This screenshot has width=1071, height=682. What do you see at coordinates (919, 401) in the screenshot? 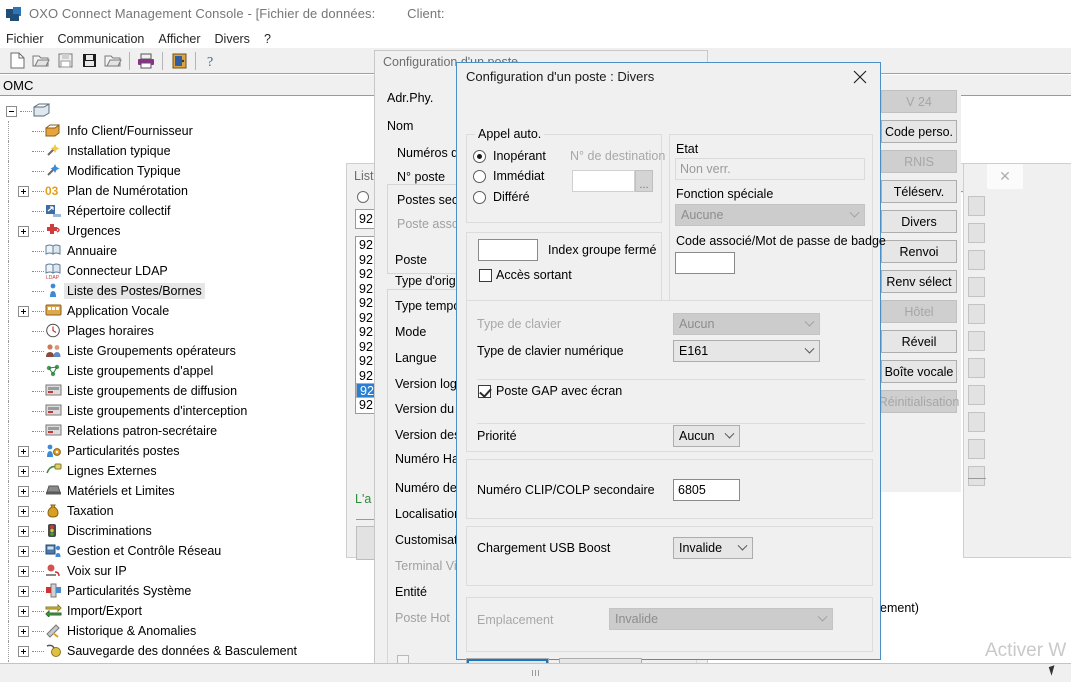
I see `side-button-r-initialisation: Réinitialisation` at bounding box center [919, 401].